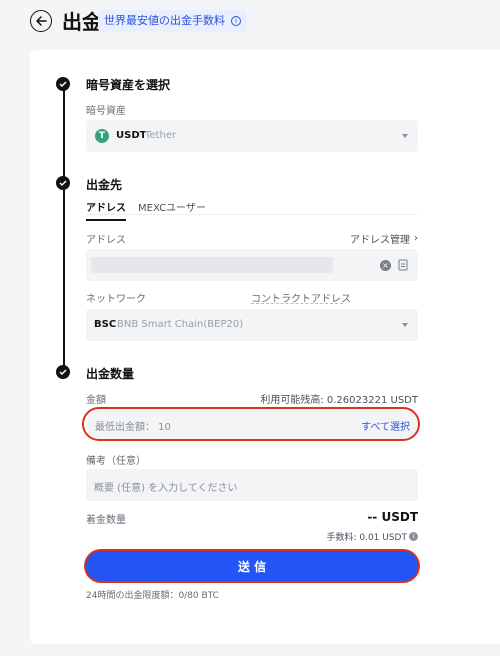 This screenshot has width=500, height=656. I want to click on amount-label: 金額, so click(96, 400).